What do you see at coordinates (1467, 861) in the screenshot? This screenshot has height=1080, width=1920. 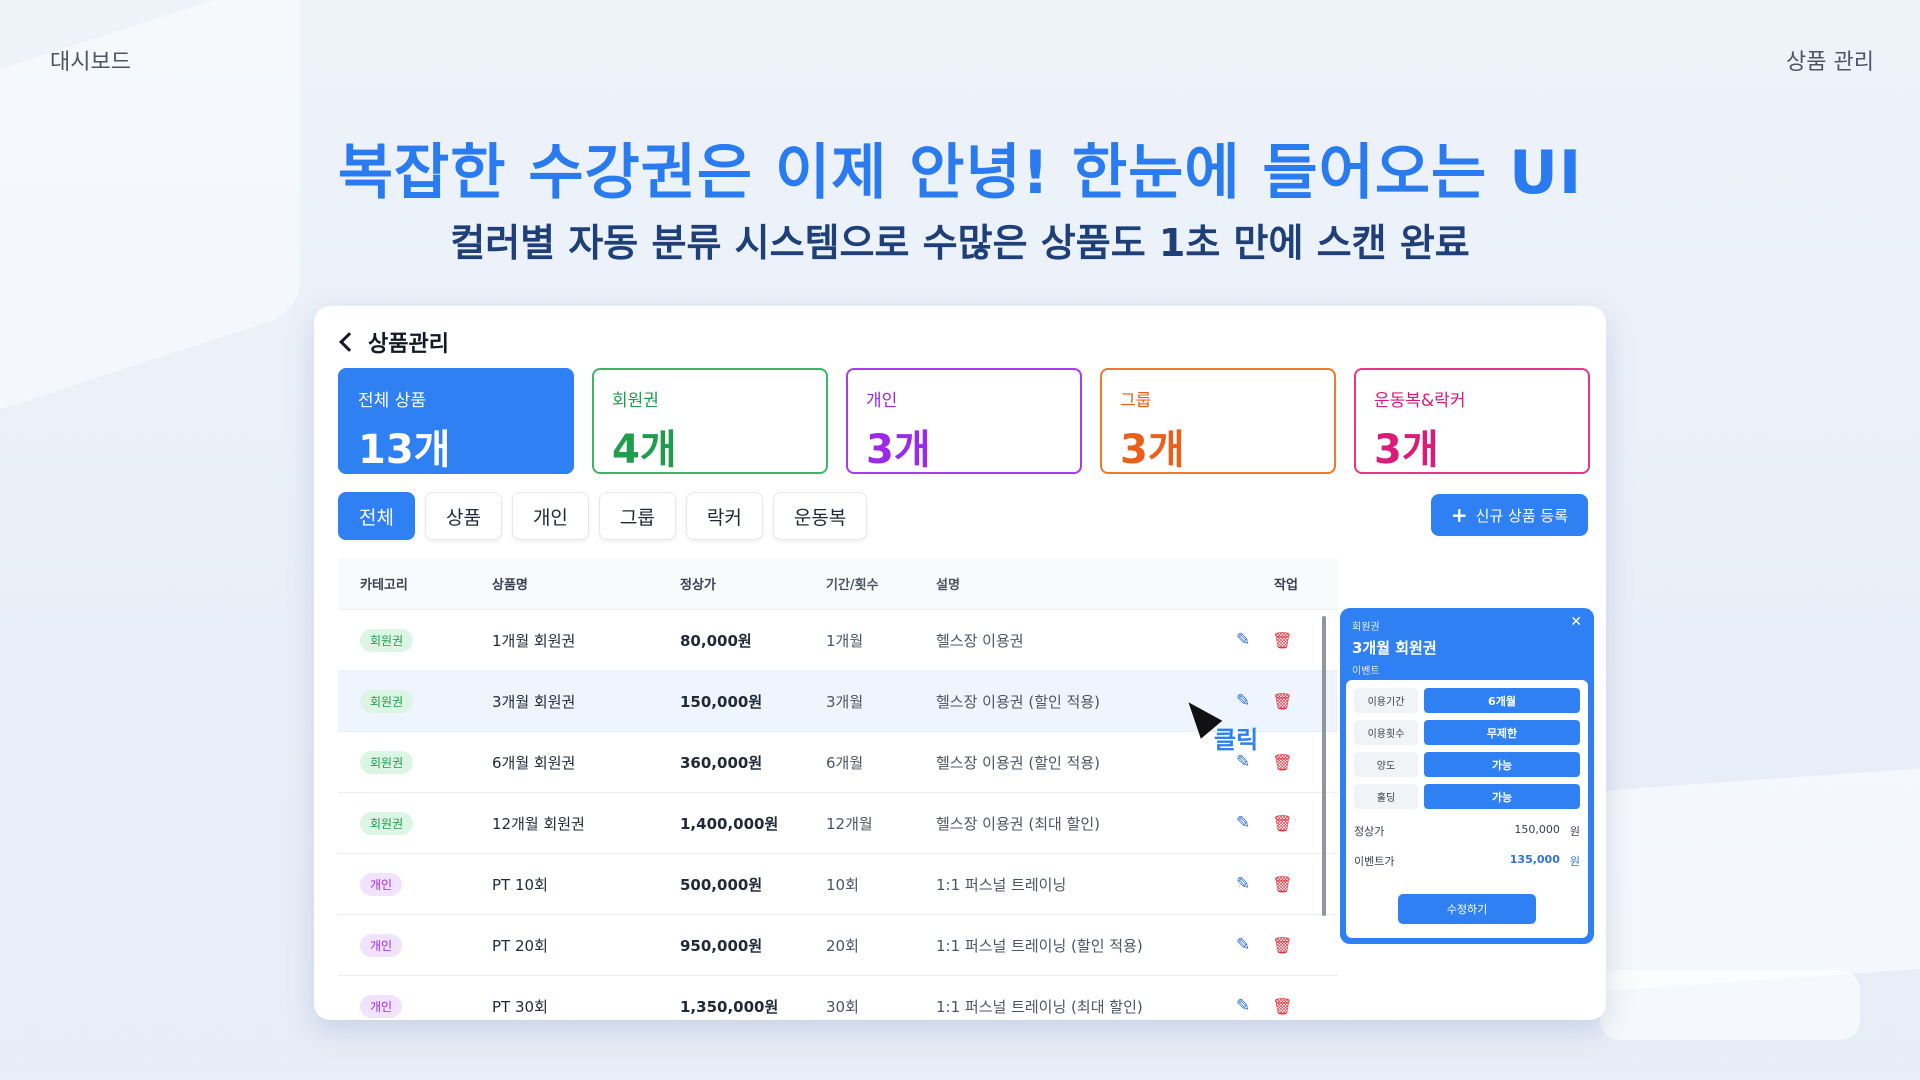 I see `event-price-line: 이벤트가 135,000 원` at bounding box center [1467, 861].